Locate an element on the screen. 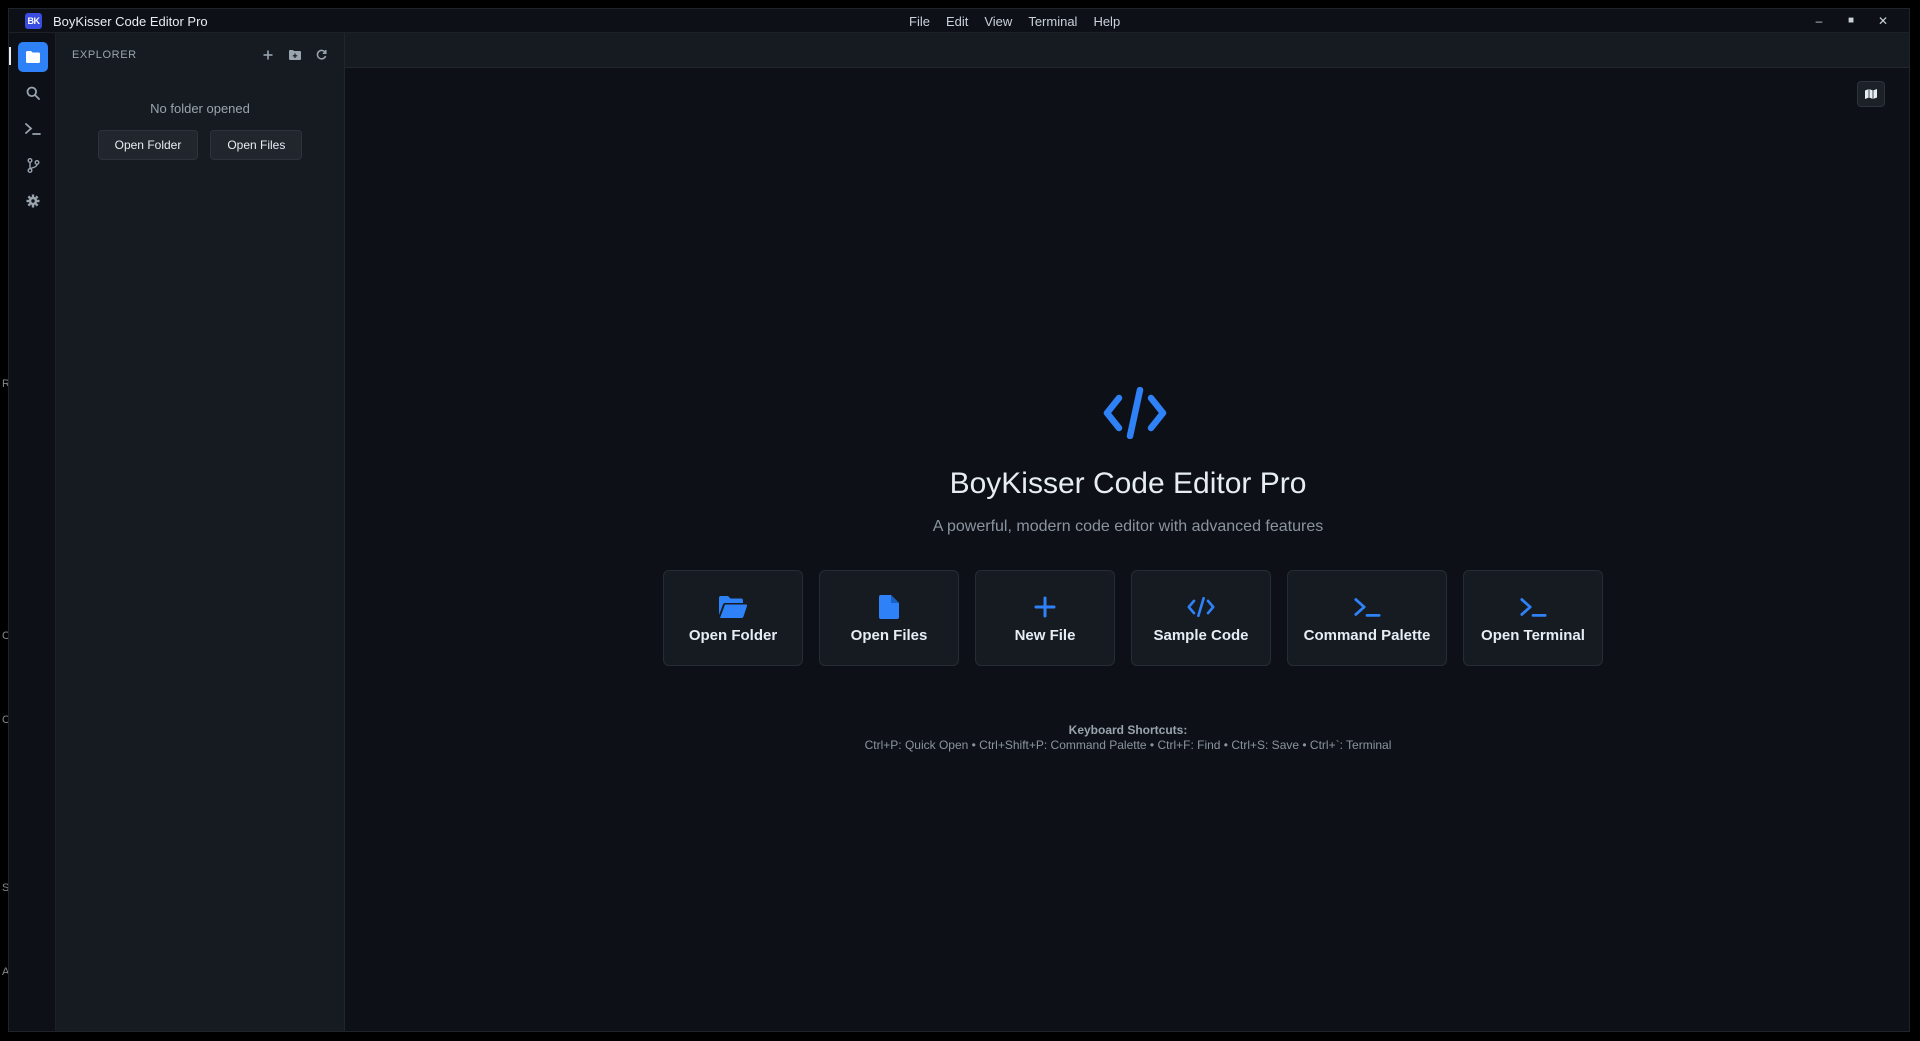  menu-view: View is located at coordinates (998, 21).